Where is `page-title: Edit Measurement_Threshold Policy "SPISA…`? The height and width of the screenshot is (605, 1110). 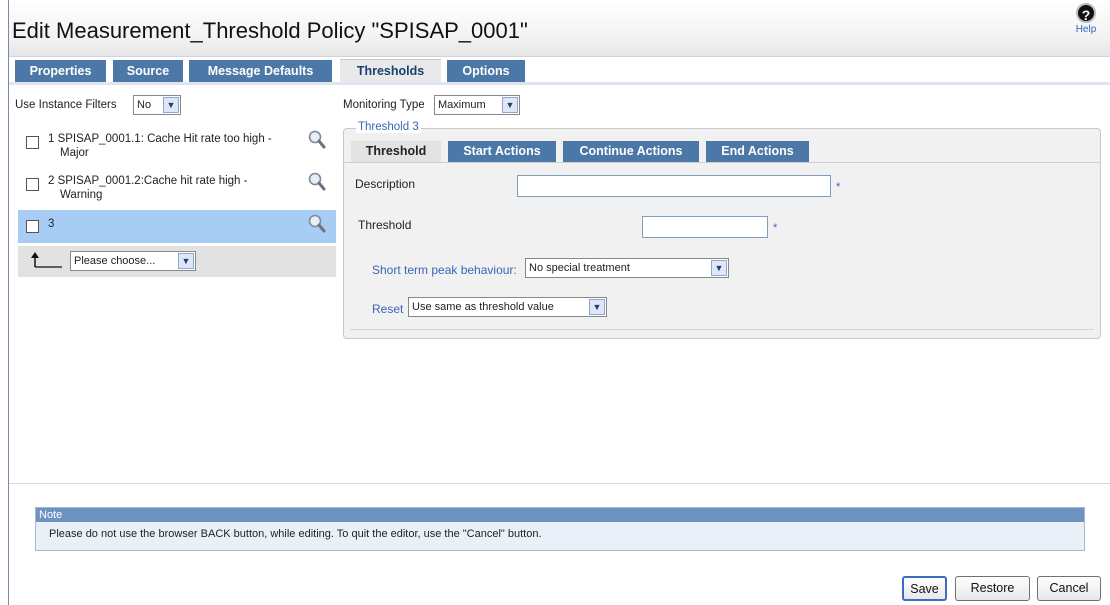 page-title: Edit Measurement_Threshold Policy "SPISA… is located at coordinates (270, 30).